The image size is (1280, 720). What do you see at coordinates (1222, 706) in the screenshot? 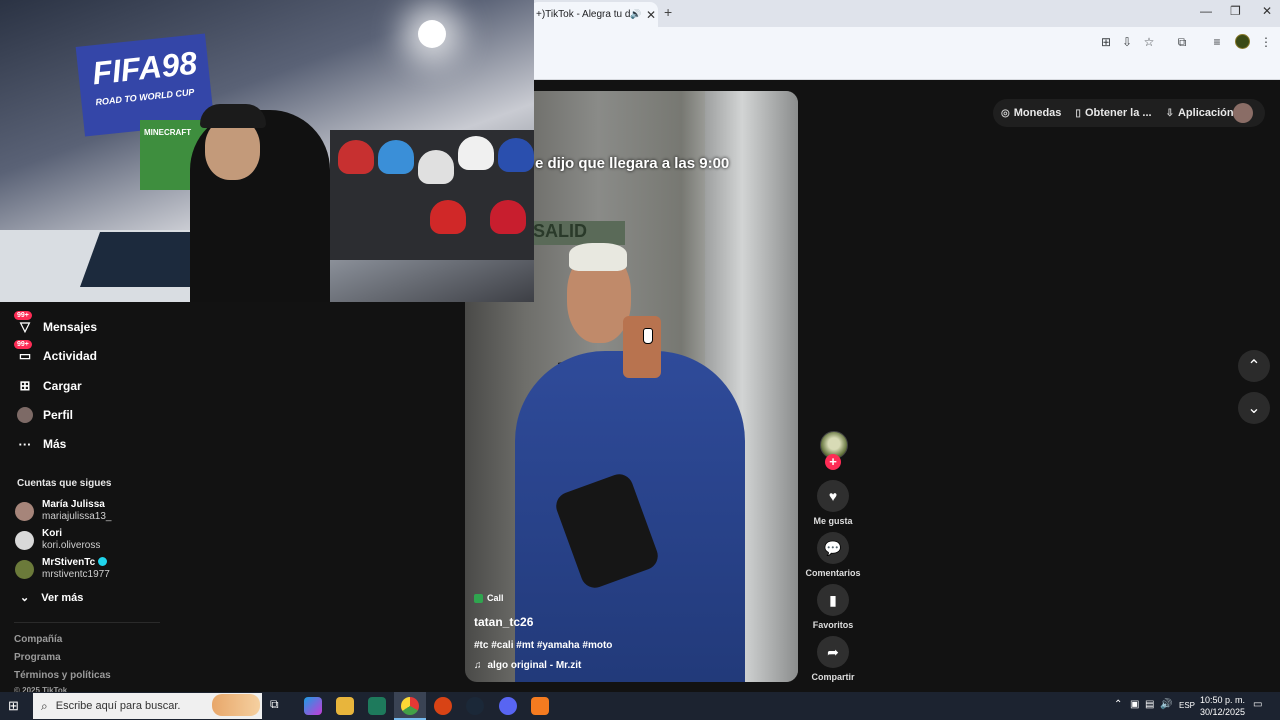
I see `clock: 10:50 p. m. 30/12/2025` at bounding box center [1222, 706].